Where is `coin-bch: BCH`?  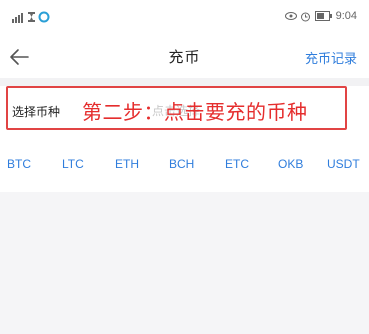
coin-bch: BCH is located at coordinates (181, 164).